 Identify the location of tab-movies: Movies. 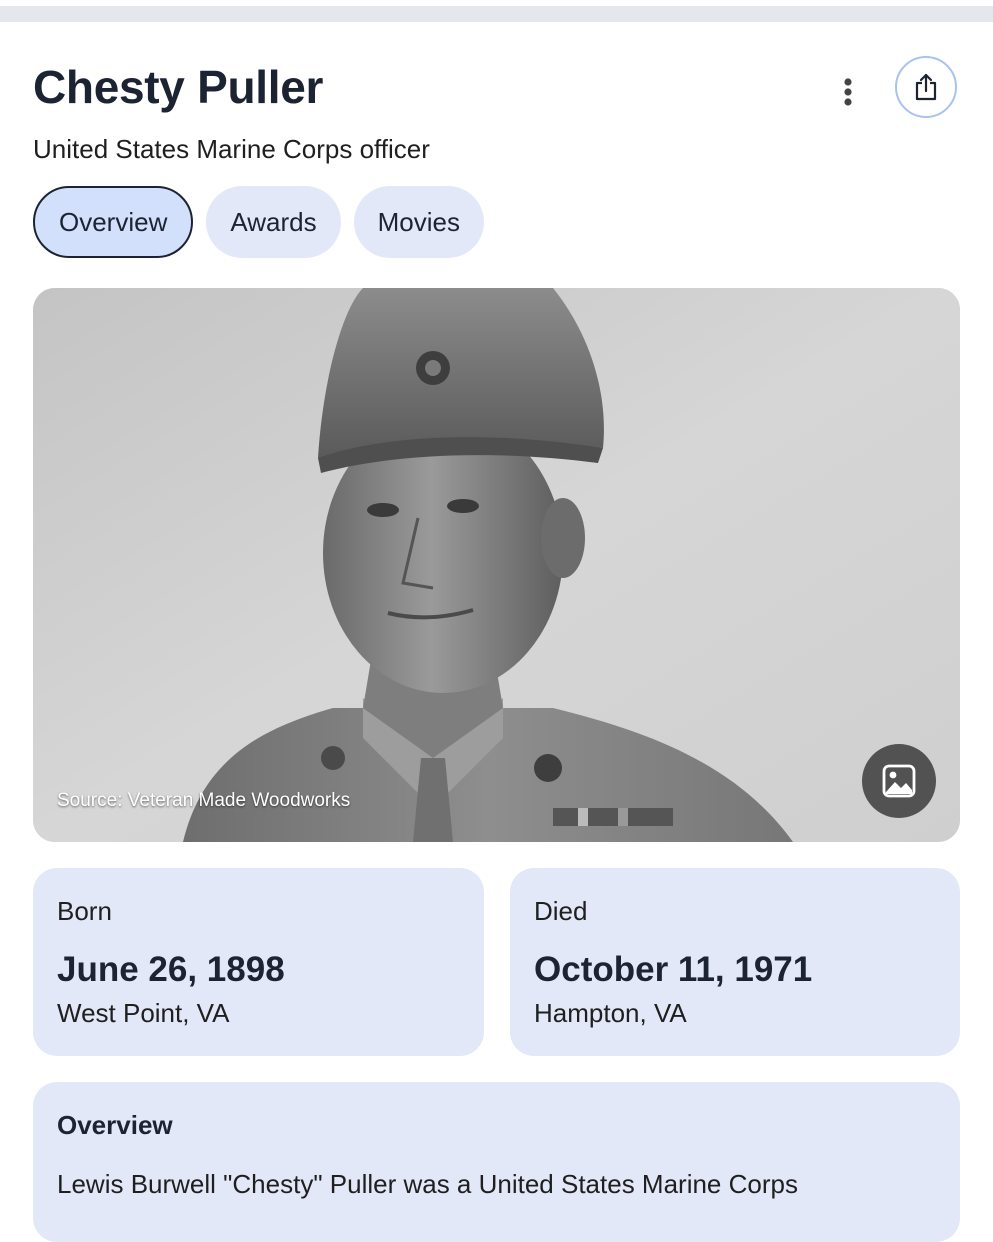
(418, 222).